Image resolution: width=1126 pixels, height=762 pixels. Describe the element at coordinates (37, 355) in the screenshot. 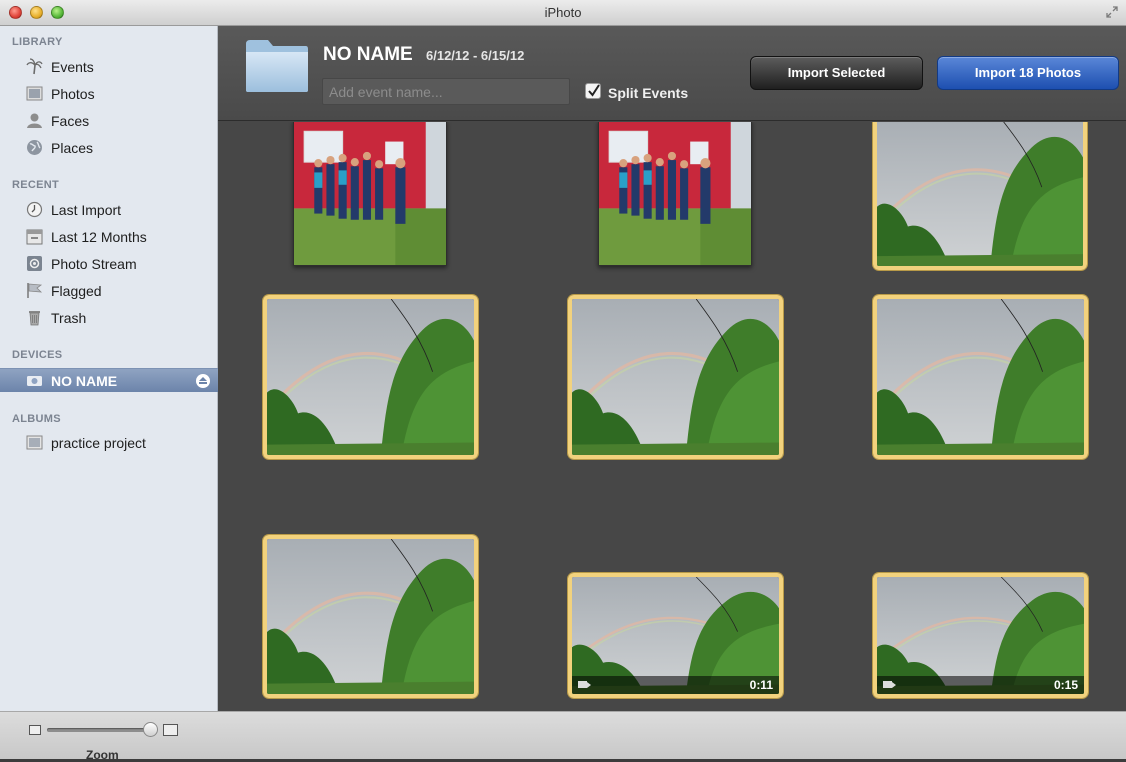

I see `sidebar-heading-devices: DEVICES` at that location.